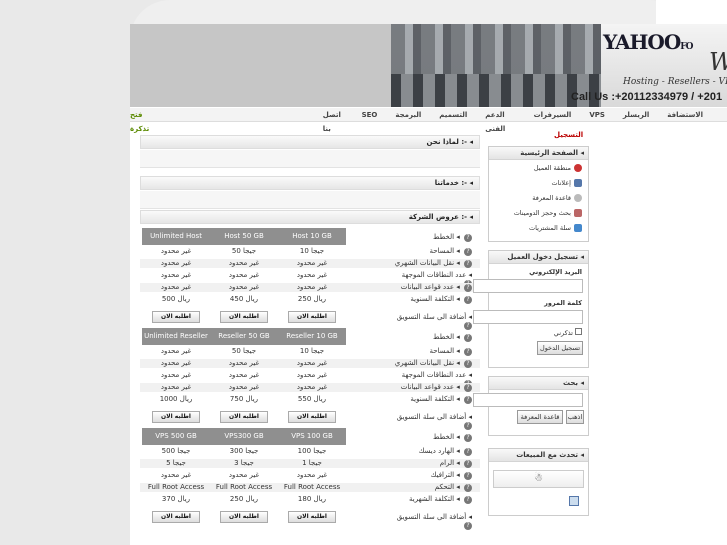 Image resolution: width=727 pixels, height=545 pixels. What do you see at coordinates (685, 114) in the screenshot?
I see `nav-hosting: الاستضافة` at bounding box center [685, 114].